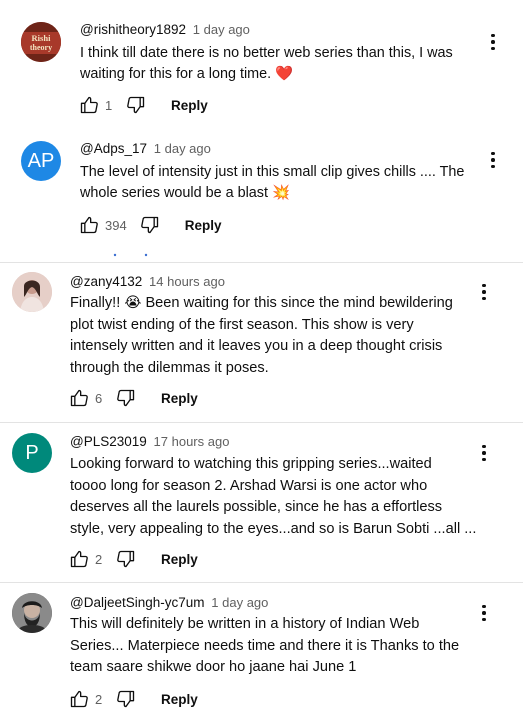 This screenshot has height=720, width=523. Describe the element at coordinates (137, 602) in the screenshot. I see `author-handle: @DaljeetSingh-yc7um` at that location.